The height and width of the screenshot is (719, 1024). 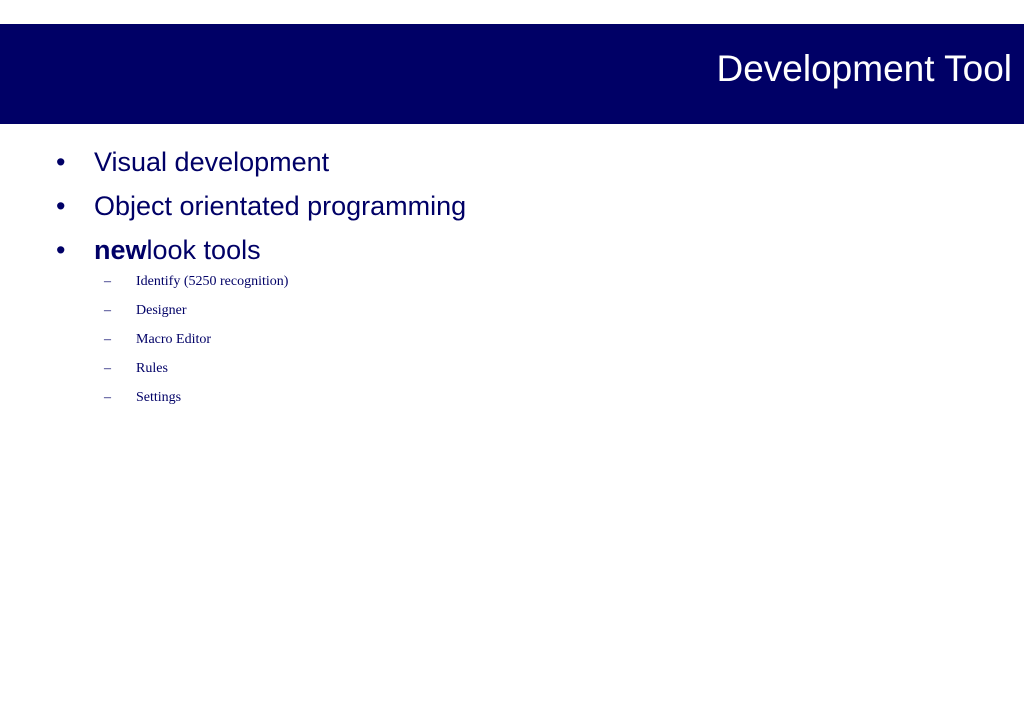 What do you see at coordinates (506, 167) in the screenshot?
I see `bullet-item: • Visual development` at bounding box center [506, 167].